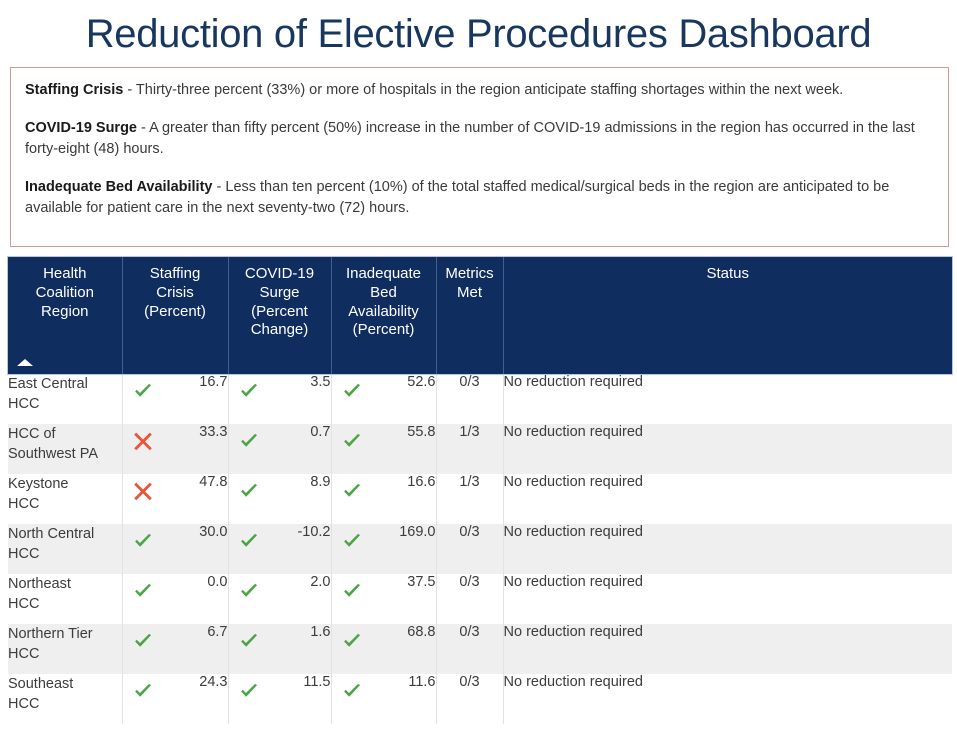  Describe the element at coordinates (175, 499) in the screenshot. I see `cell-staffing-crisis: 47.8` at that location.